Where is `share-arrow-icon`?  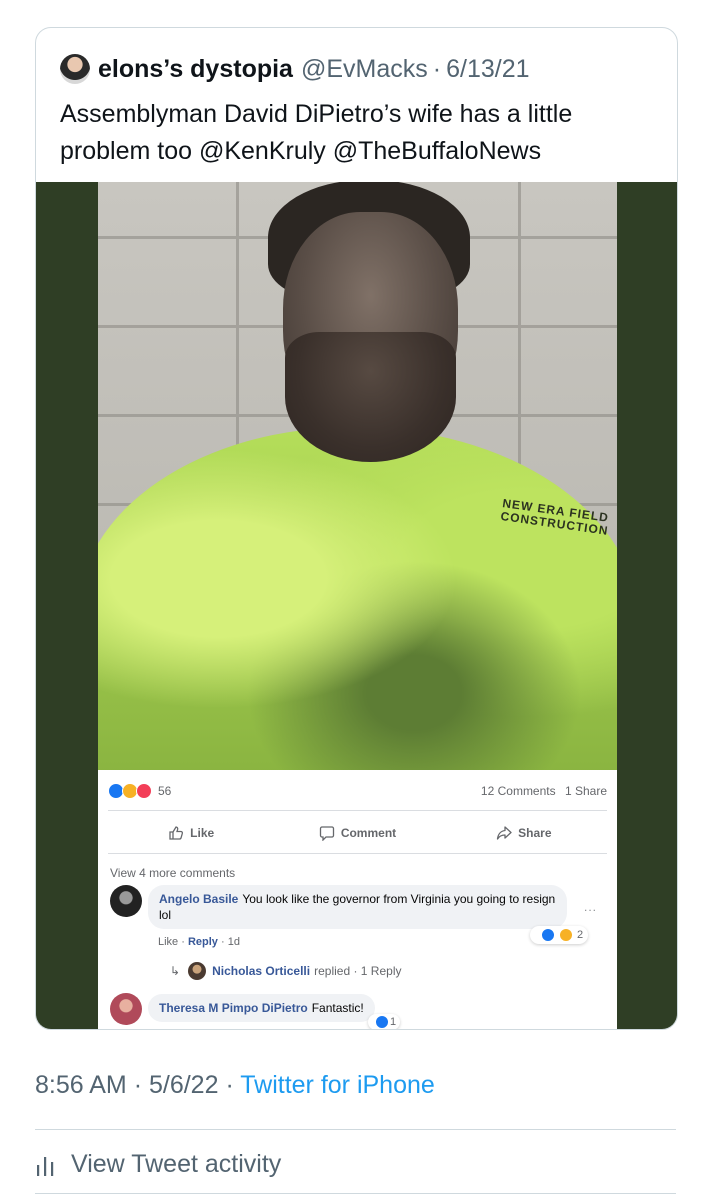
share-arrow-icon is located at coordinates (504, 833).